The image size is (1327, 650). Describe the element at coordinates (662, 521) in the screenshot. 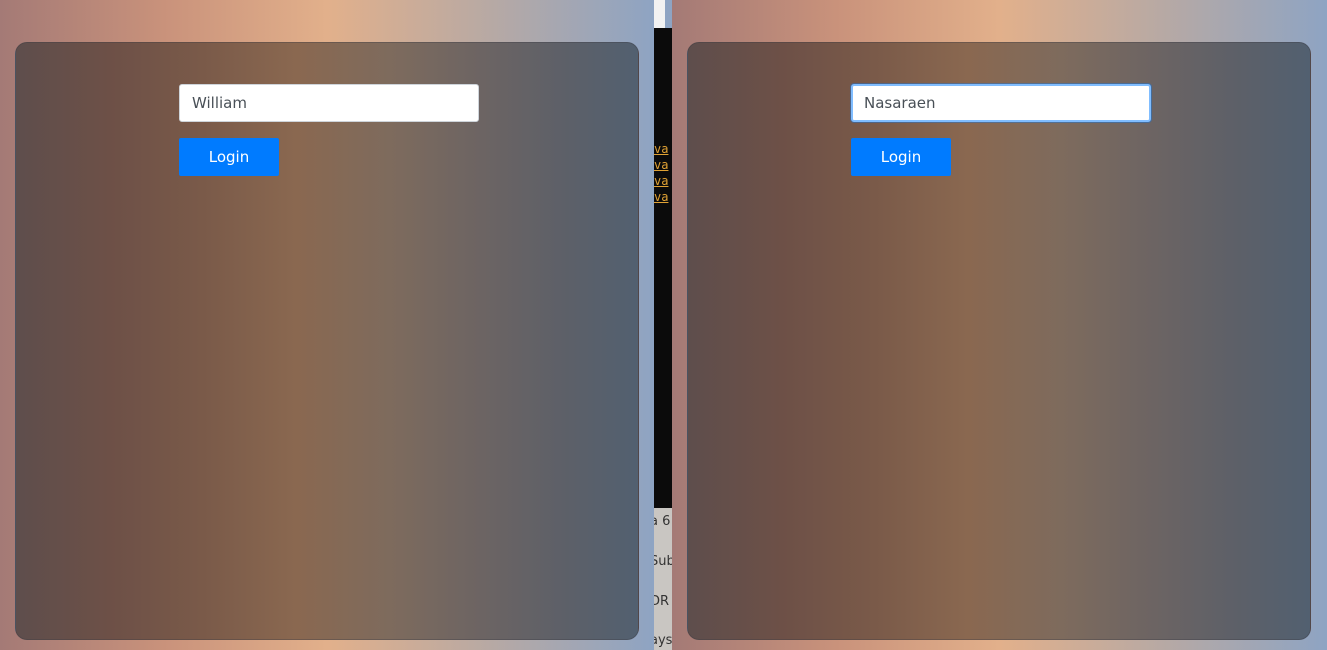

I see `background-text: a 6` at that location.